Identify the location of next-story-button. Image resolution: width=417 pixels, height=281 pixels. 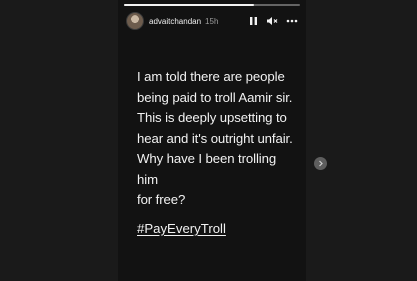
(320, 163).